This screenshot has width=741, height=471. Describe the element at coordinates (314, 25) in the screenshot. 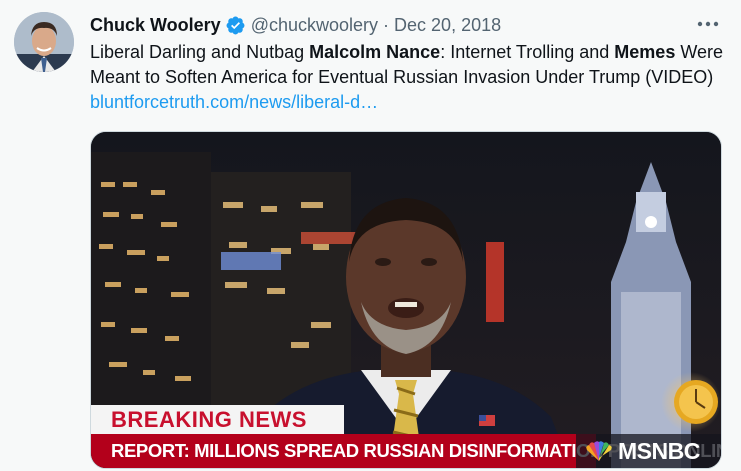

I see `author-handle: @chuckwoolery` at that location.